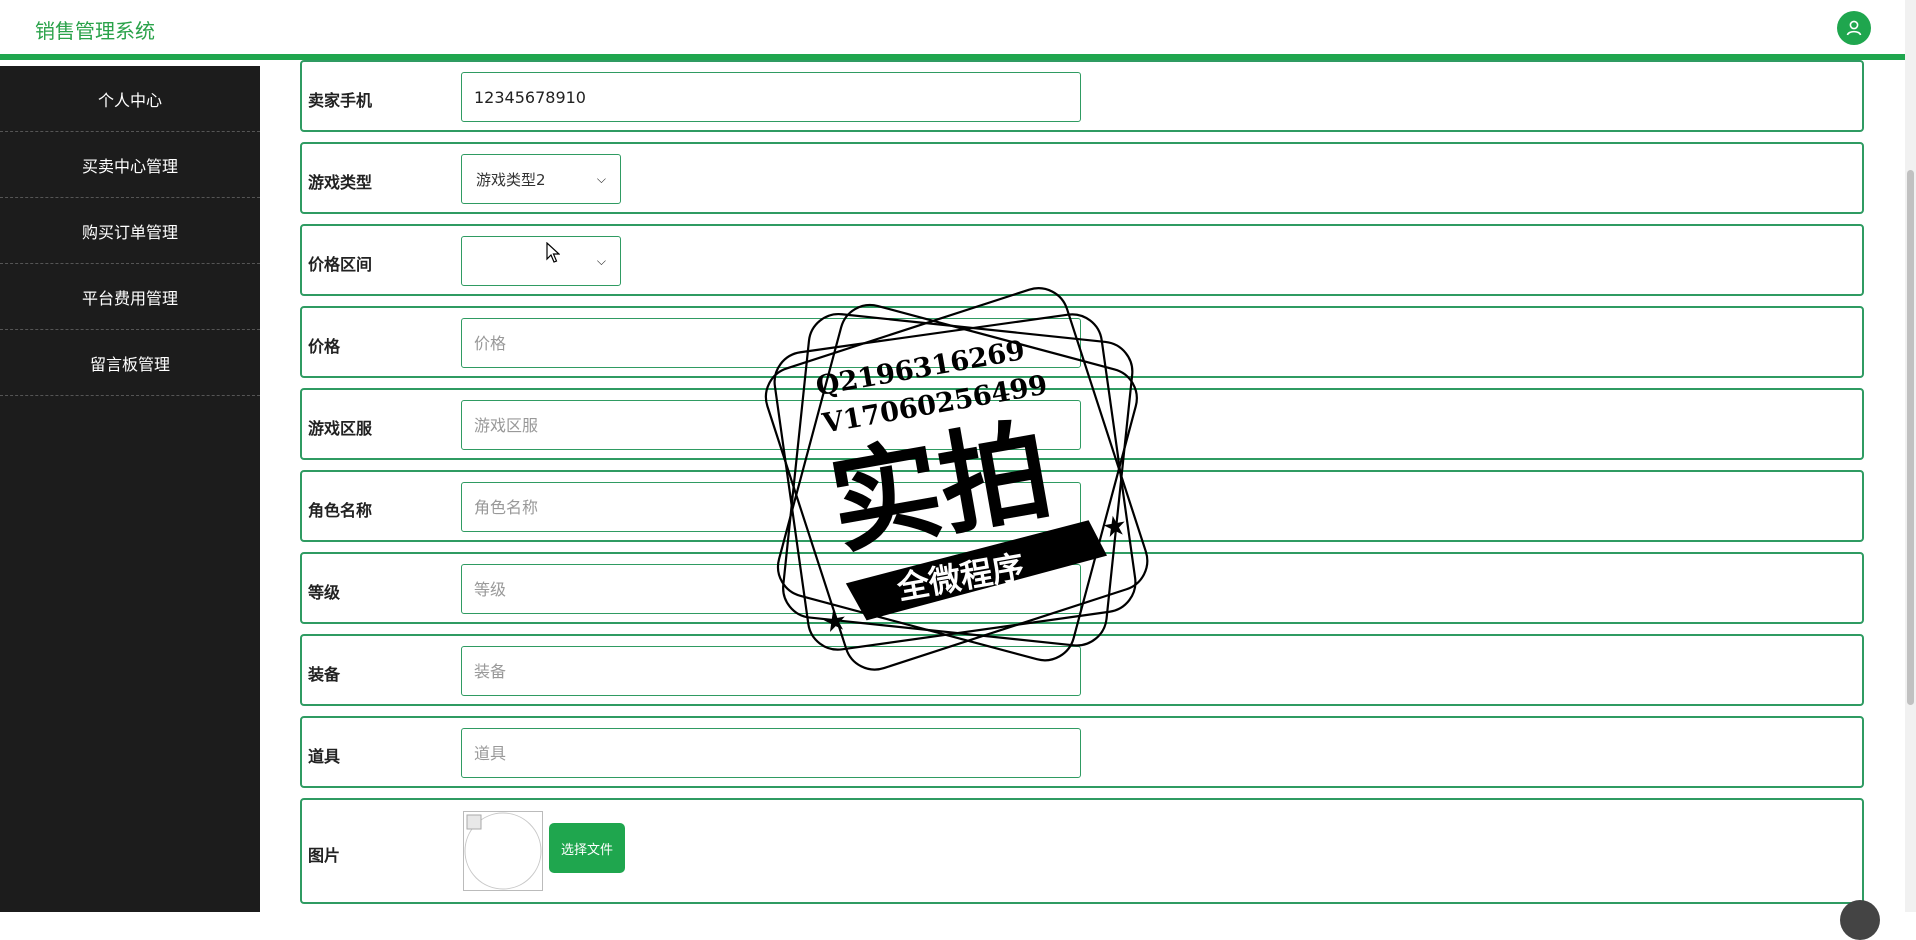  What do you see at coordinates (130, 489) in the screenshot?
I see `sidebar: 个人中心 买卖中心管理 购买订单管理 平台费用管理 留言板管理` at bounding box center [130, 489].